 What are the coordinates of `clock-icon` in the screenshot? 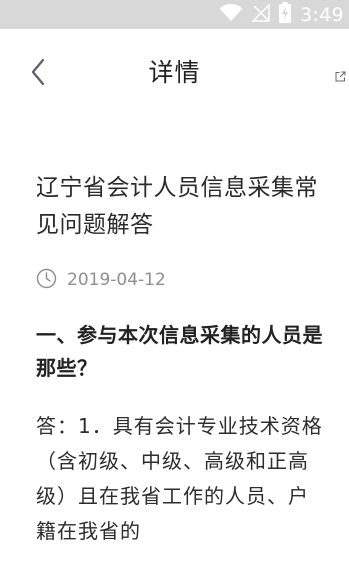 It's located at (46, 280).